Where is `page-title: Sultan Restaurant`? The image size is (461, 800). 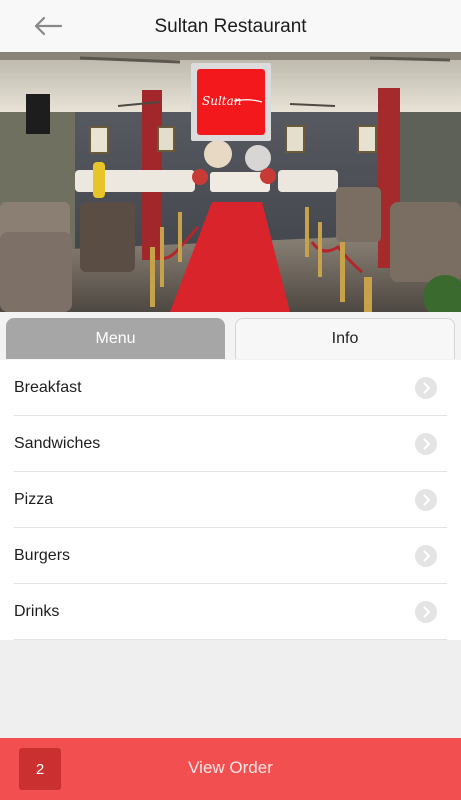
page-title: Sultan Restaurant is located at coordinates (230, 26).